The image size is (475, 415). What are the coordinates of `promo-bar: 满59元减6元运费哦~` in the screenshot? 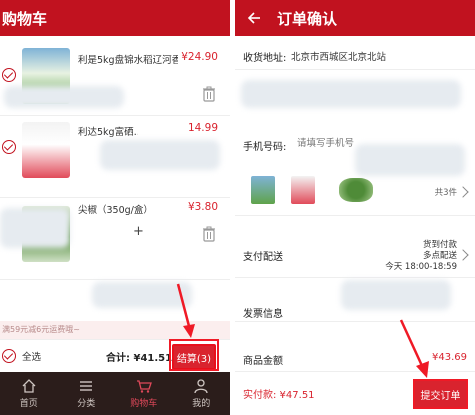 It's located at (115, 330).